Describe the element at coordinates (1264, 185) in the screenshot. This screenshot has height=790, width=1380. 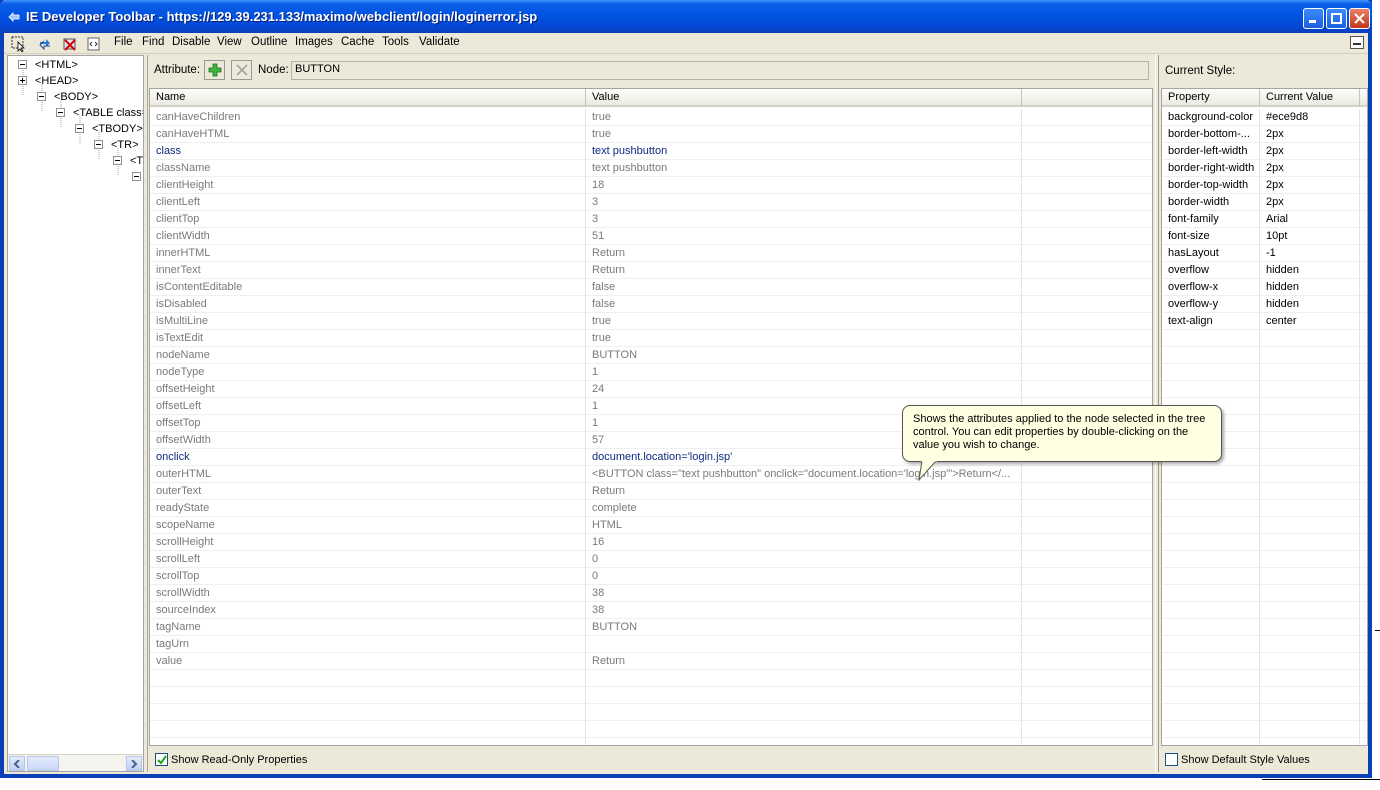
I see `style-row: border-top-width 2px` at that location.